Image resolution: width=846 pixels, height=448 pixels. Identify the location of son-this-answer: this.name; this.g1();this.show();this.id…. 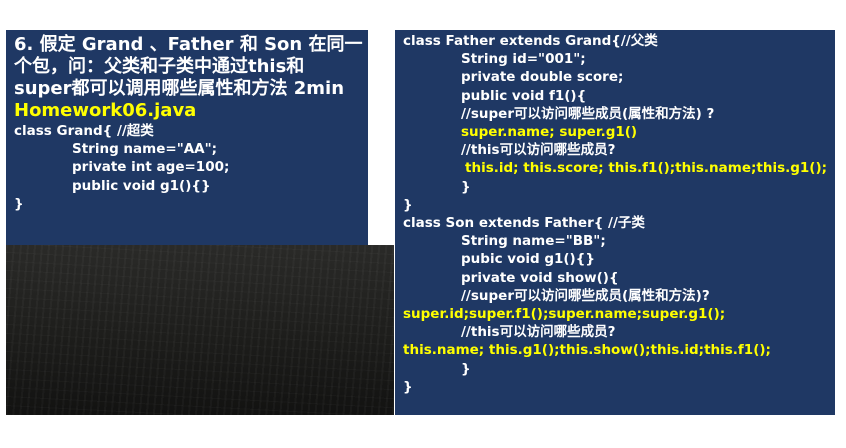
(587, 350).